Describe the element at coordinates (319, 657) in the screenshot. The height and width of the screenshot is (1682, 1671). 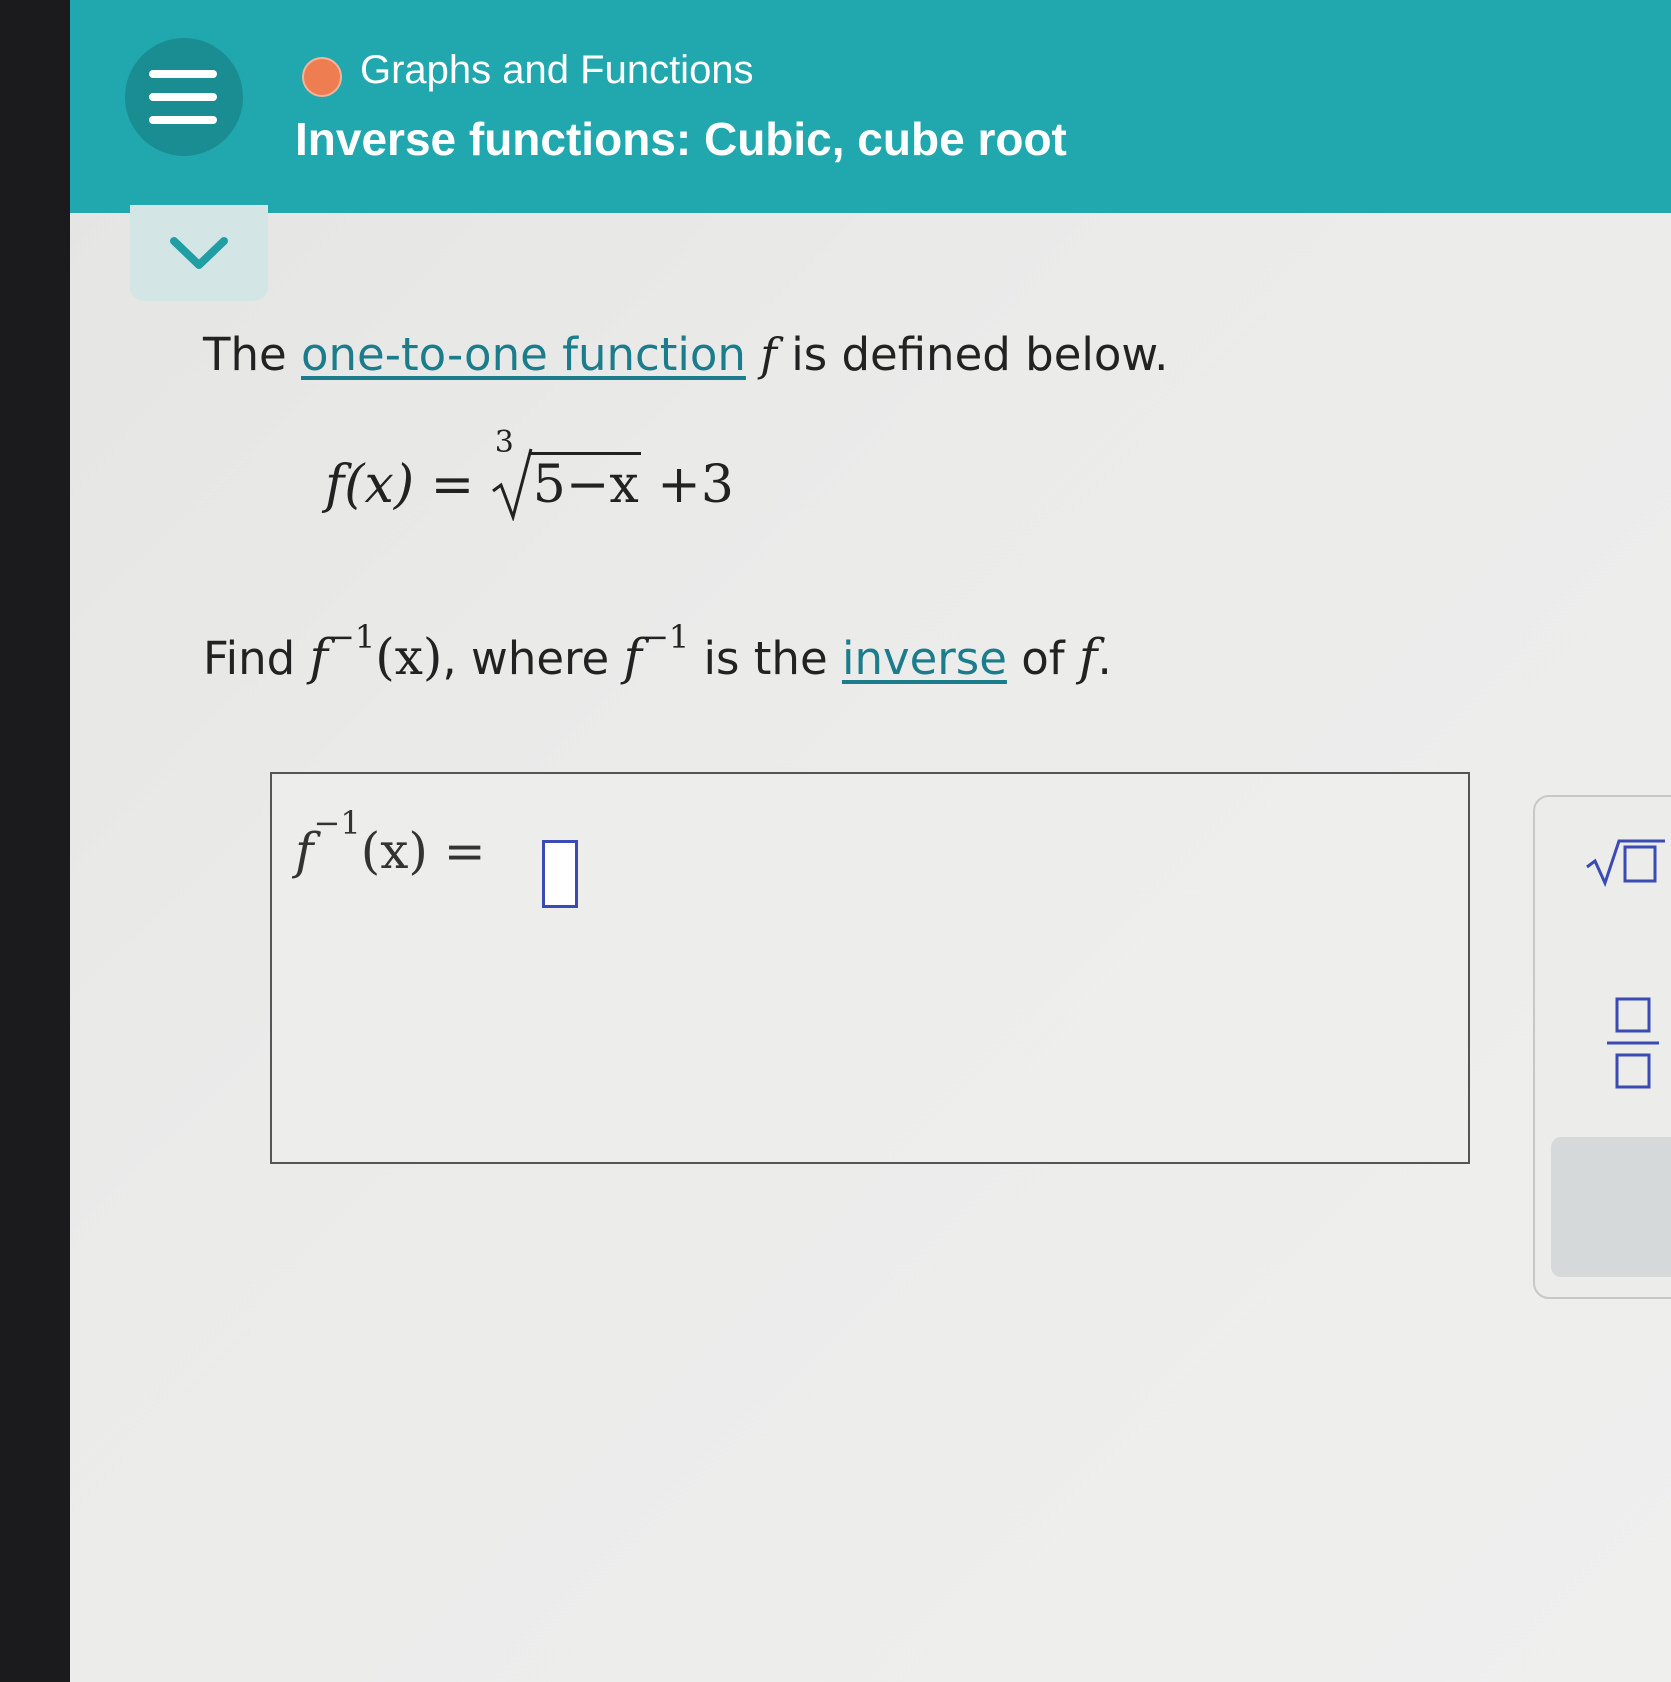
I see `find-f: f` at that location.